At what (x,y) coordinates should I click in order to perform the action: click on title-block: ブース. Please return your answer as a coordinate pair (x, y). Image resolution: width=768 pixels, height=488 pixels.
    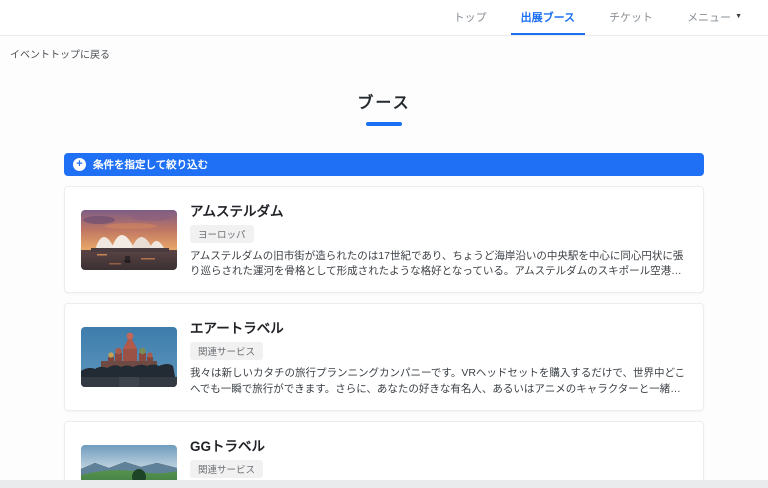
    Looking at the image, I should click on (384, 107).